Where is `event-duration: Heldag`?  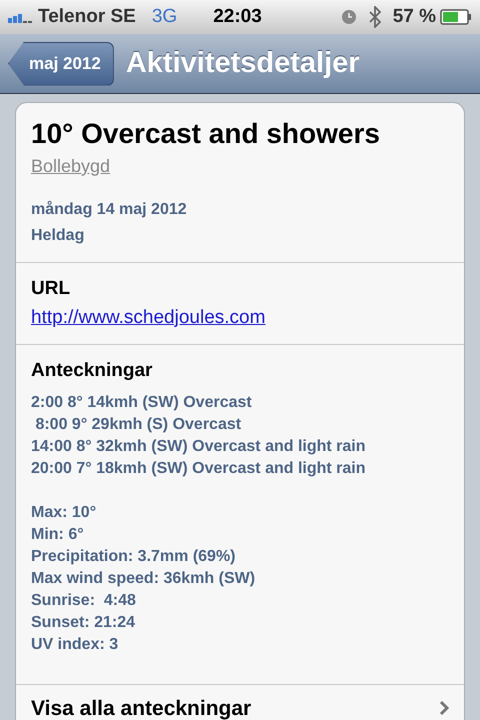 event-duration: Heldag is located at coordinates (58, 236).